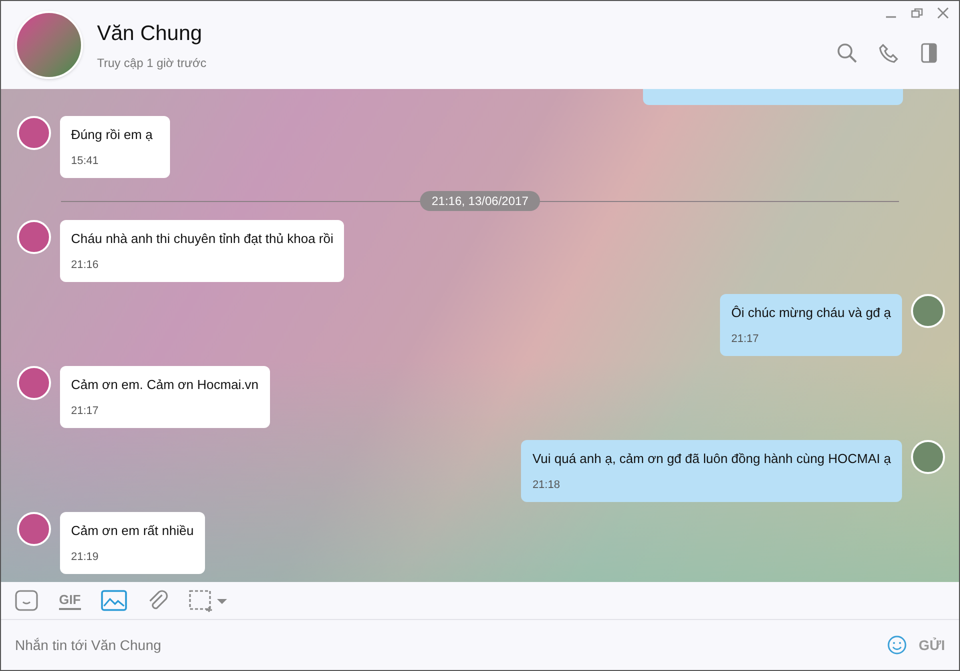 The height and width of the screenshot is (671, 960). Describe the element at coordinates (157, 601) in the screenshot. I see `paperclip-icon` at that location.